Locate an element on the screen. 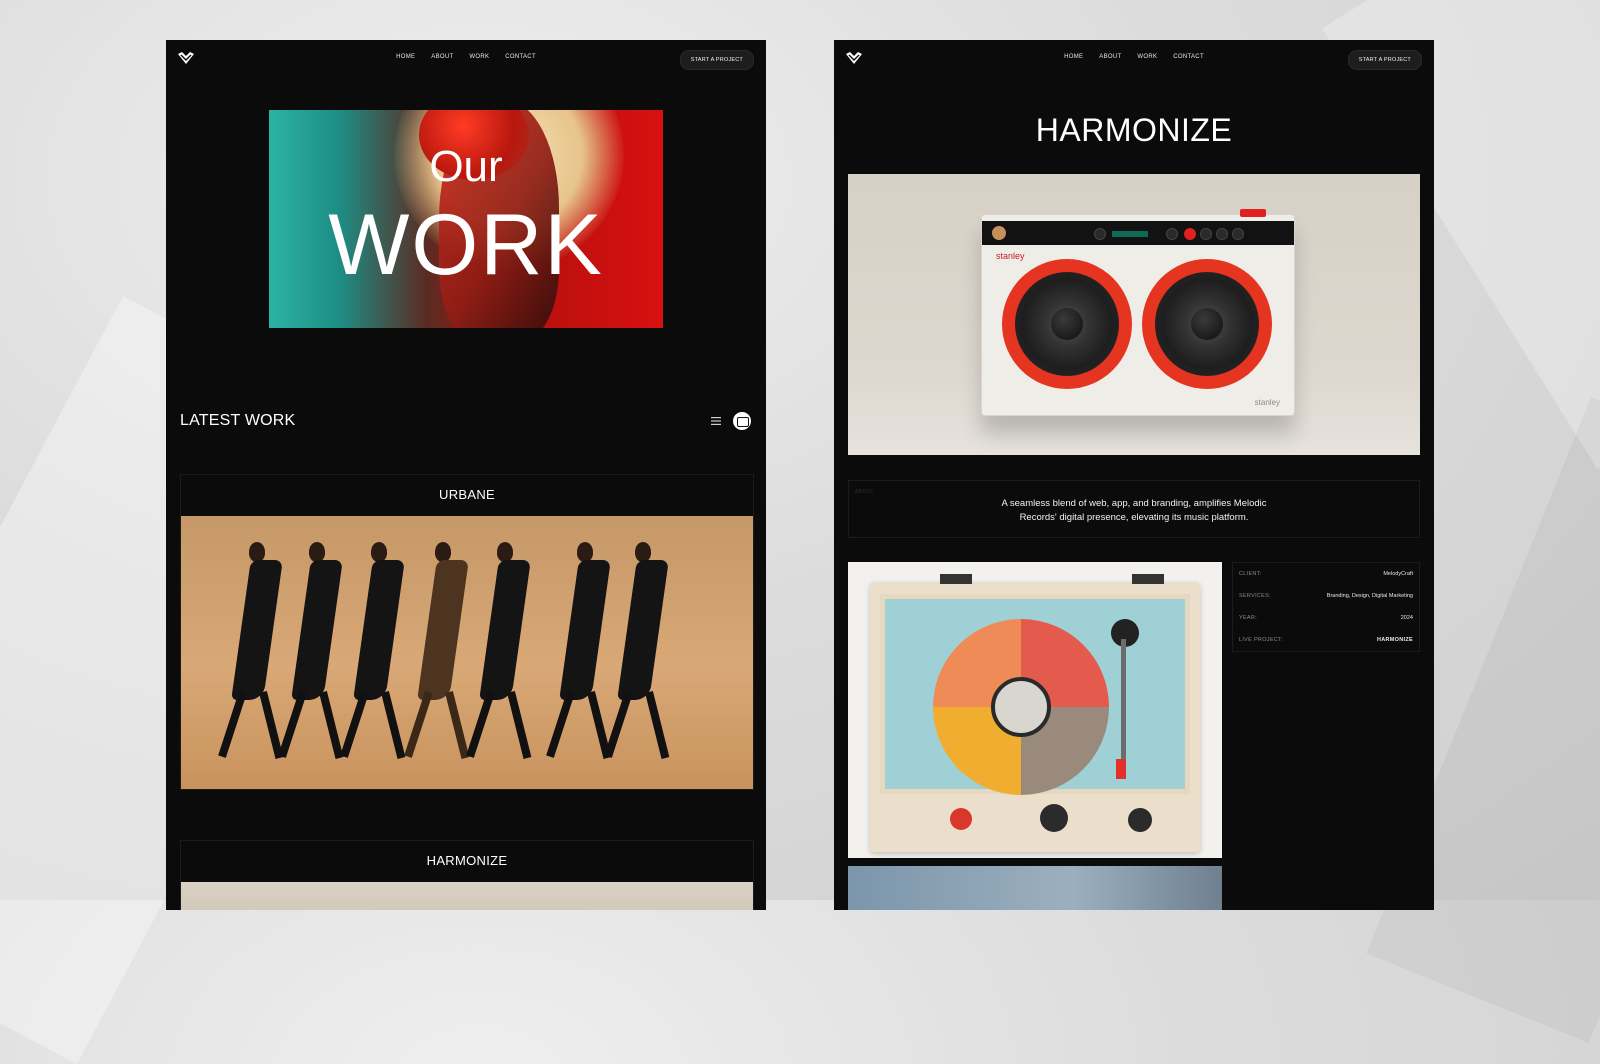  hero-banner: Our WORK is located at coordinates (466, 219).